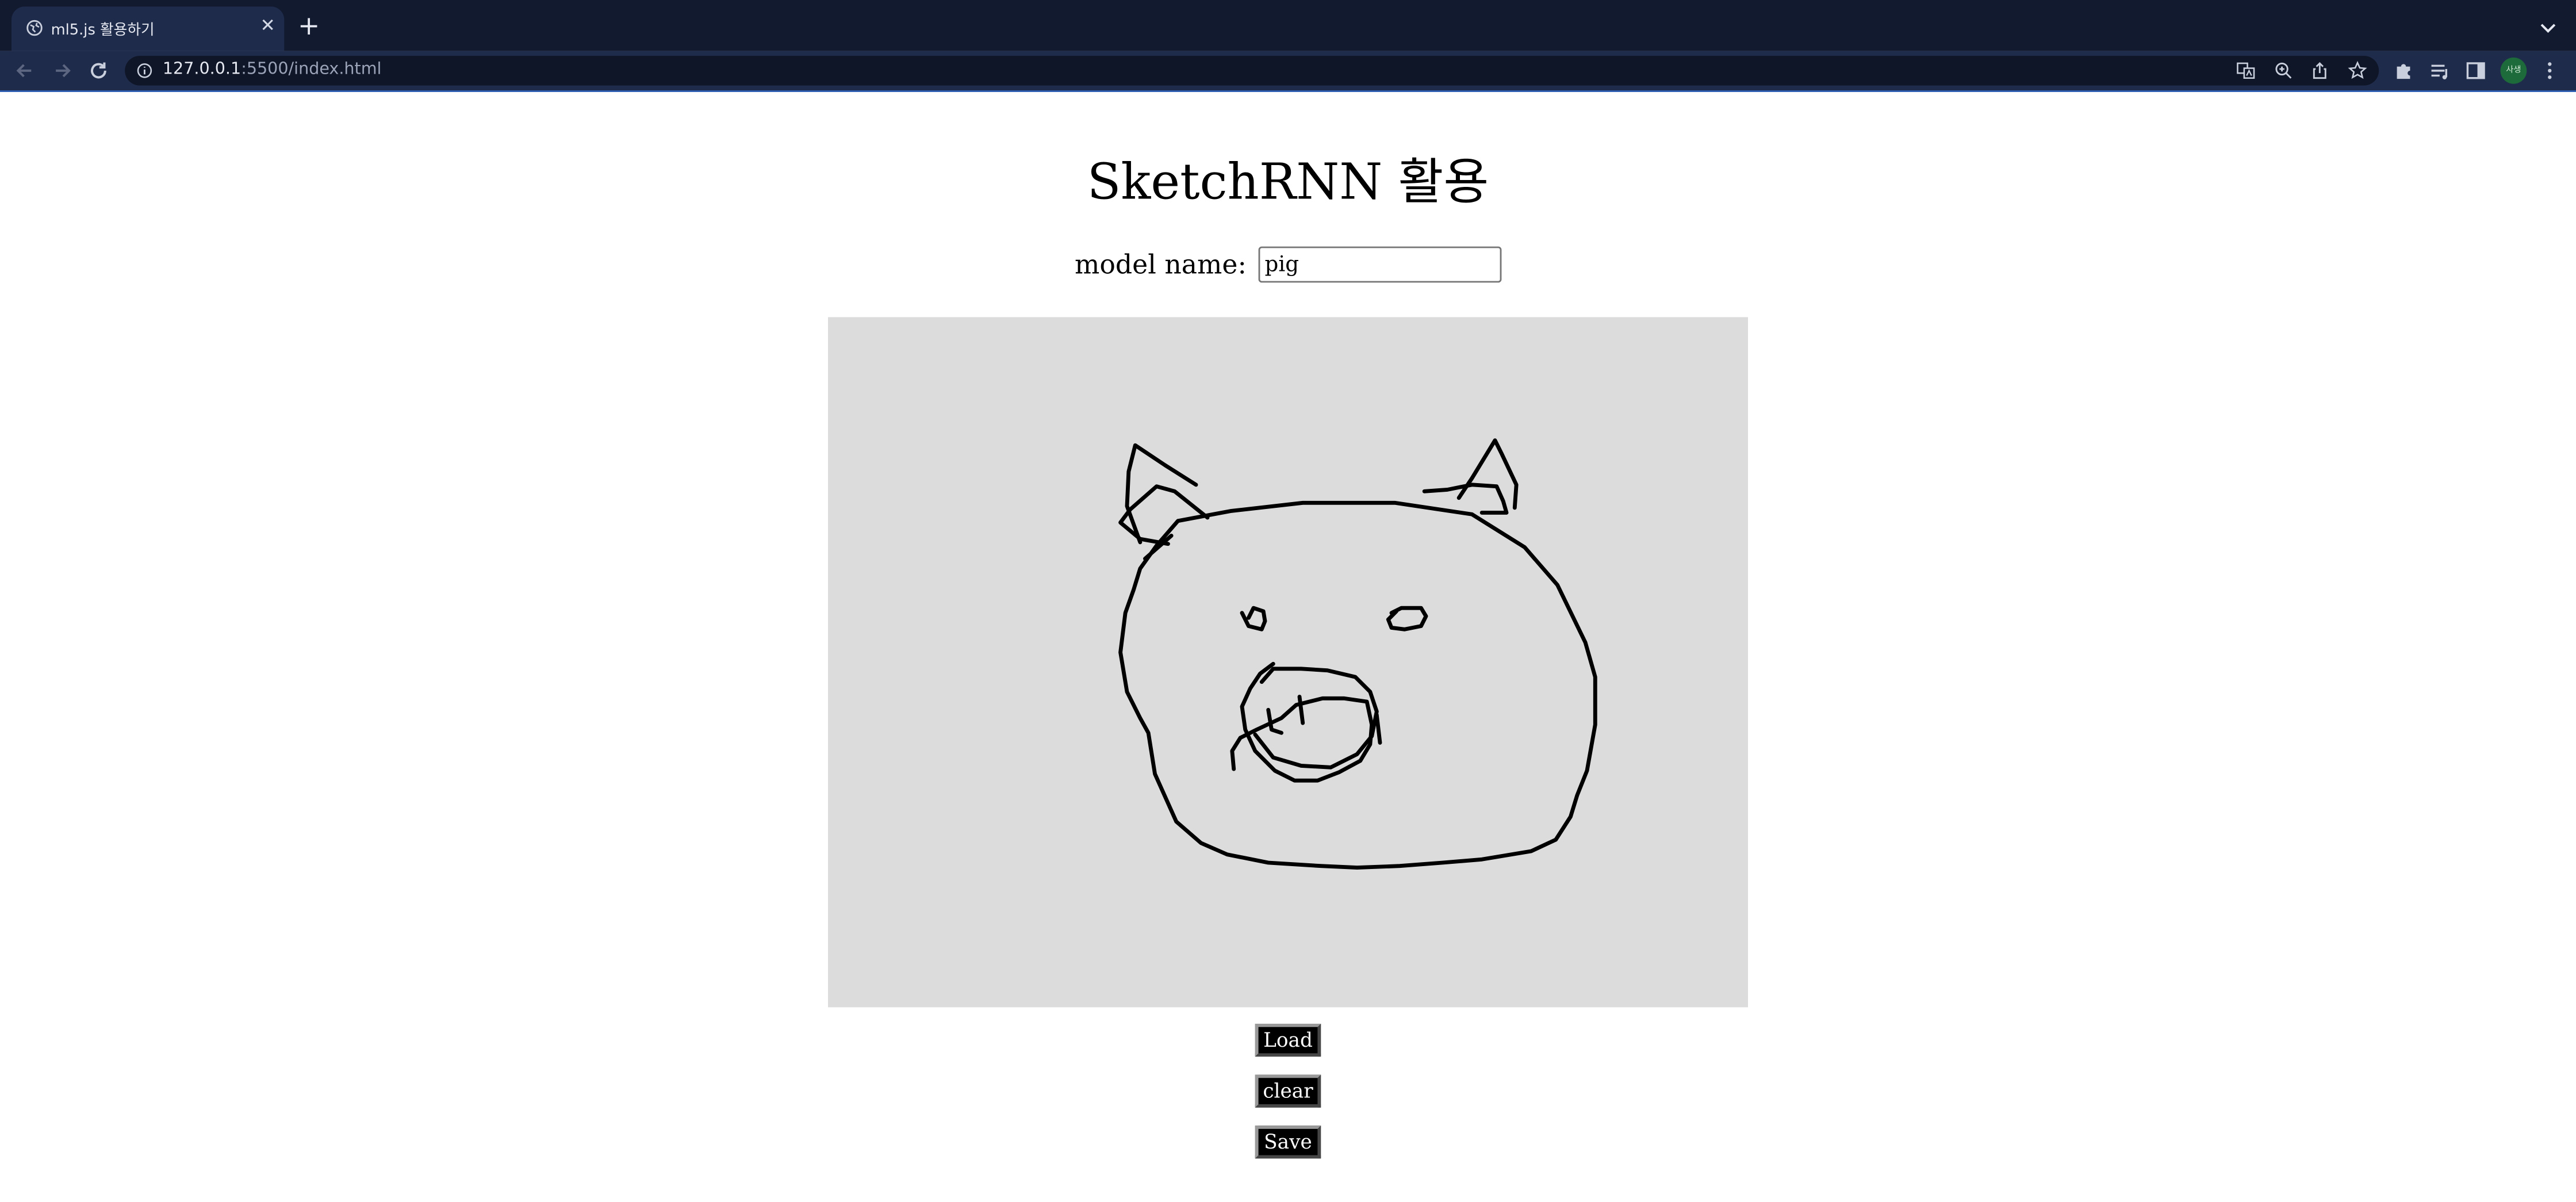 The width and height of the screenshot is (2576, 1202). Describe the element at coordinates (1161, 264) in the screenshot. I see `model-name-label: model name:` at that location.